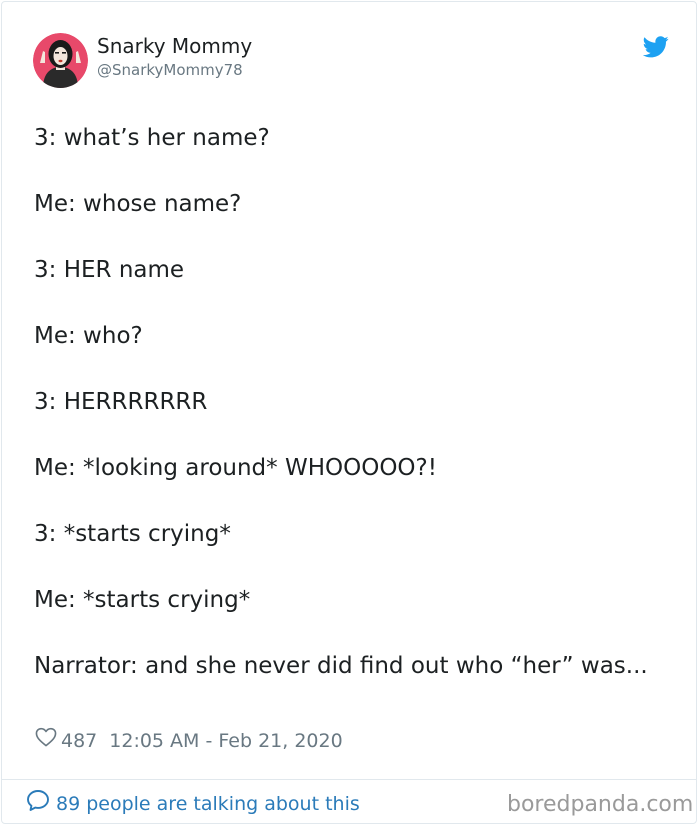 The image size is (700, 827). What do you see at coordinates (79, 741) in the screenshot?
I see `like-count: 487` at bounding box center [79, 741].